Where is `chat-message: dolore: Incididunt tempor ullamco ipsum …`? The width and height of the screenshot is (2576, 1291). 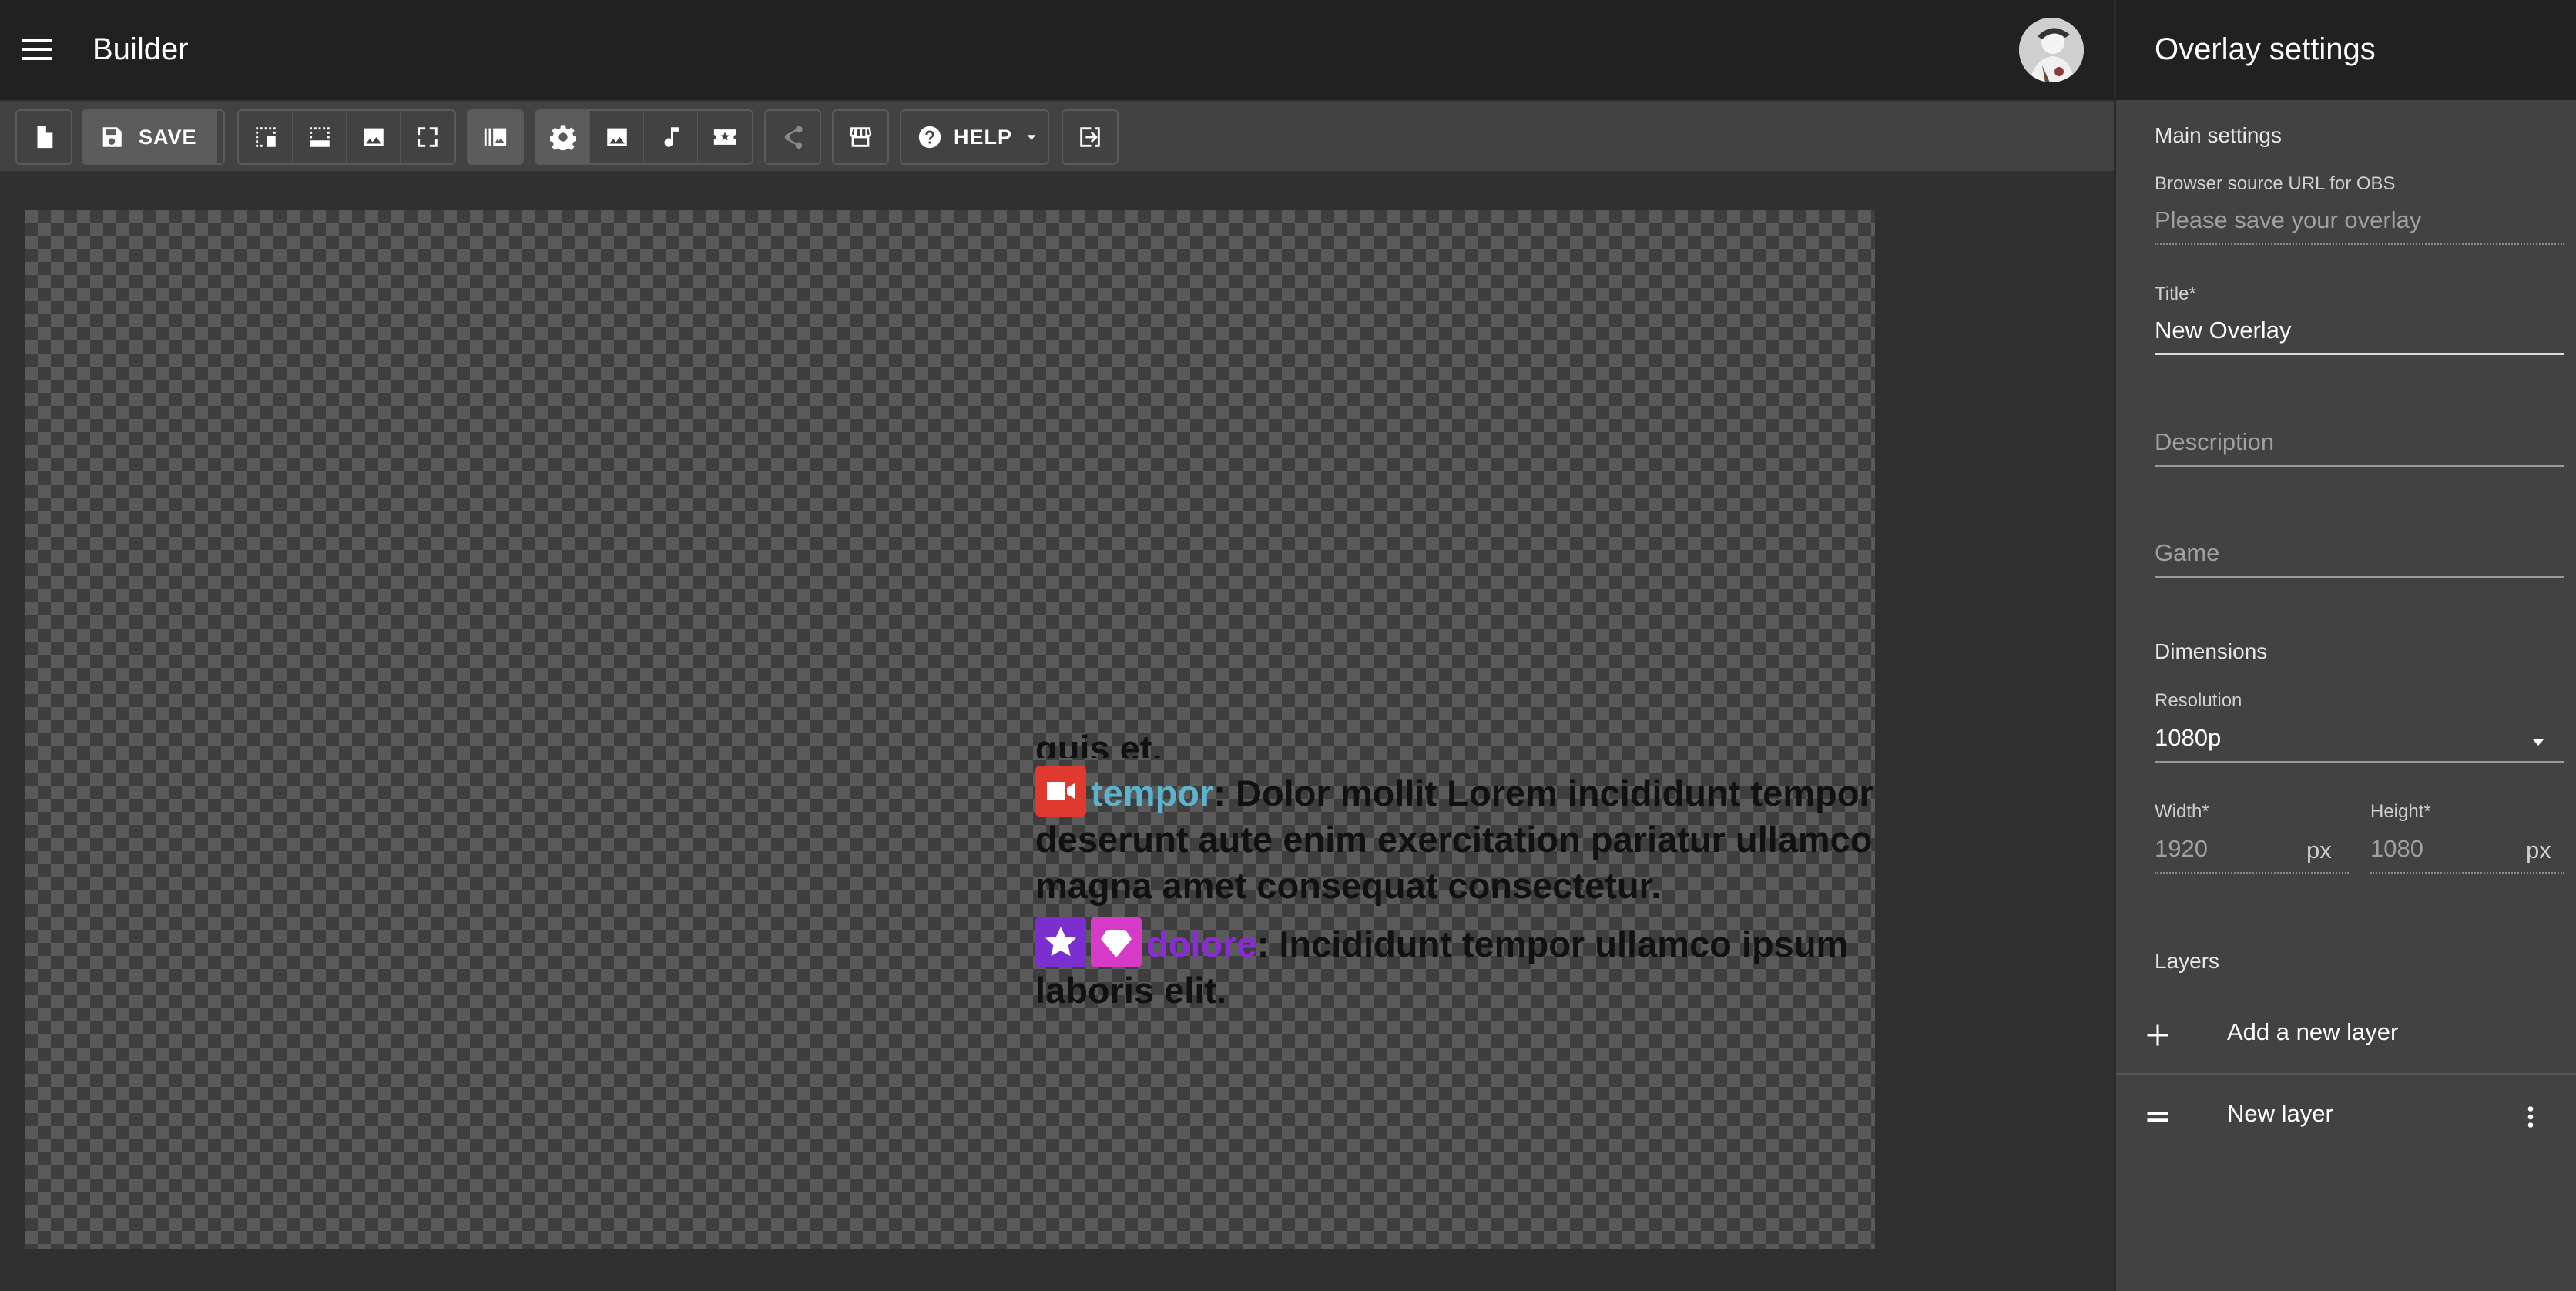
chat-message: dolore: Incididunt tempor ullamco ipsum … is located at coordinates (1455, 966).